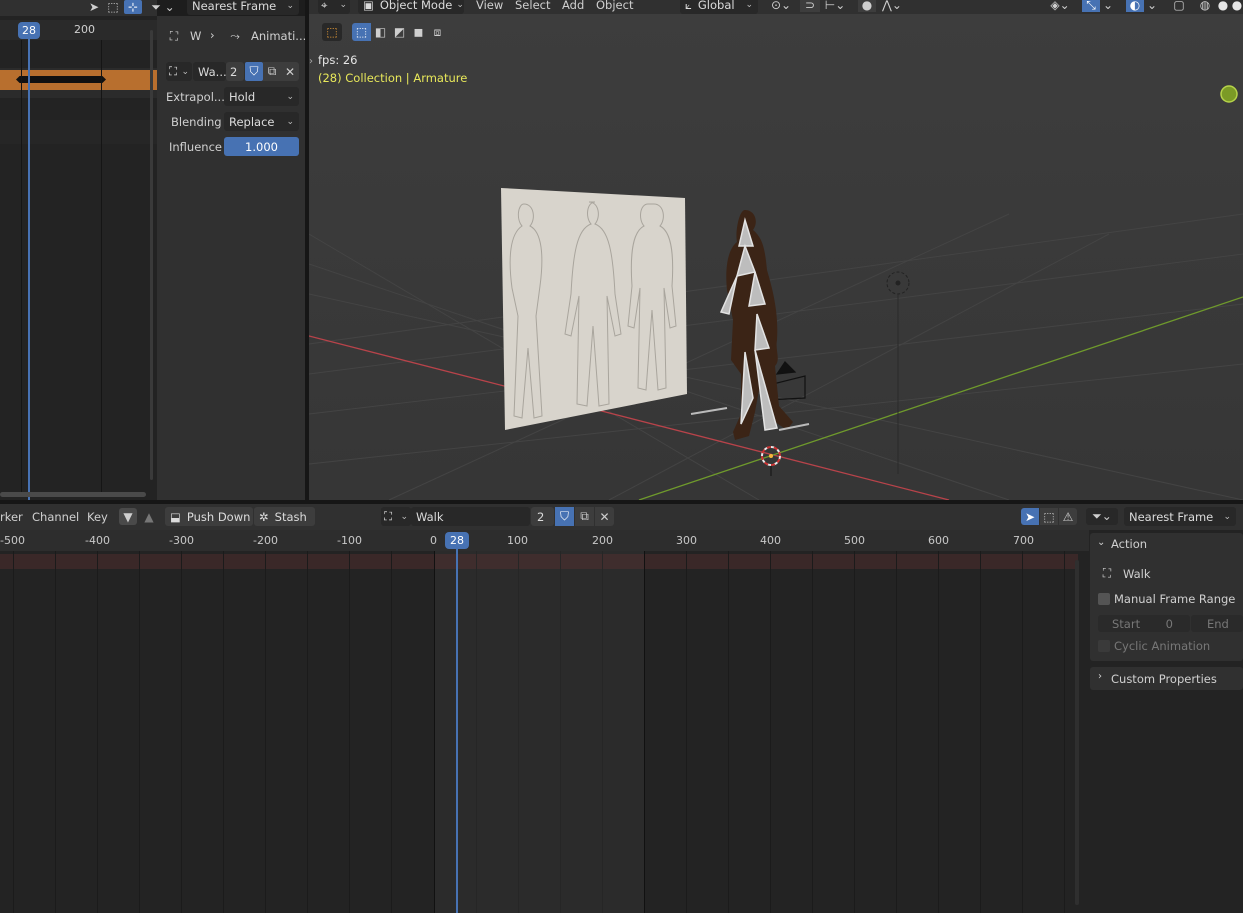 Image resolution: width=1243 pixels, height=913 pixels. I want to click on left-vscroll, so click(151, 255).